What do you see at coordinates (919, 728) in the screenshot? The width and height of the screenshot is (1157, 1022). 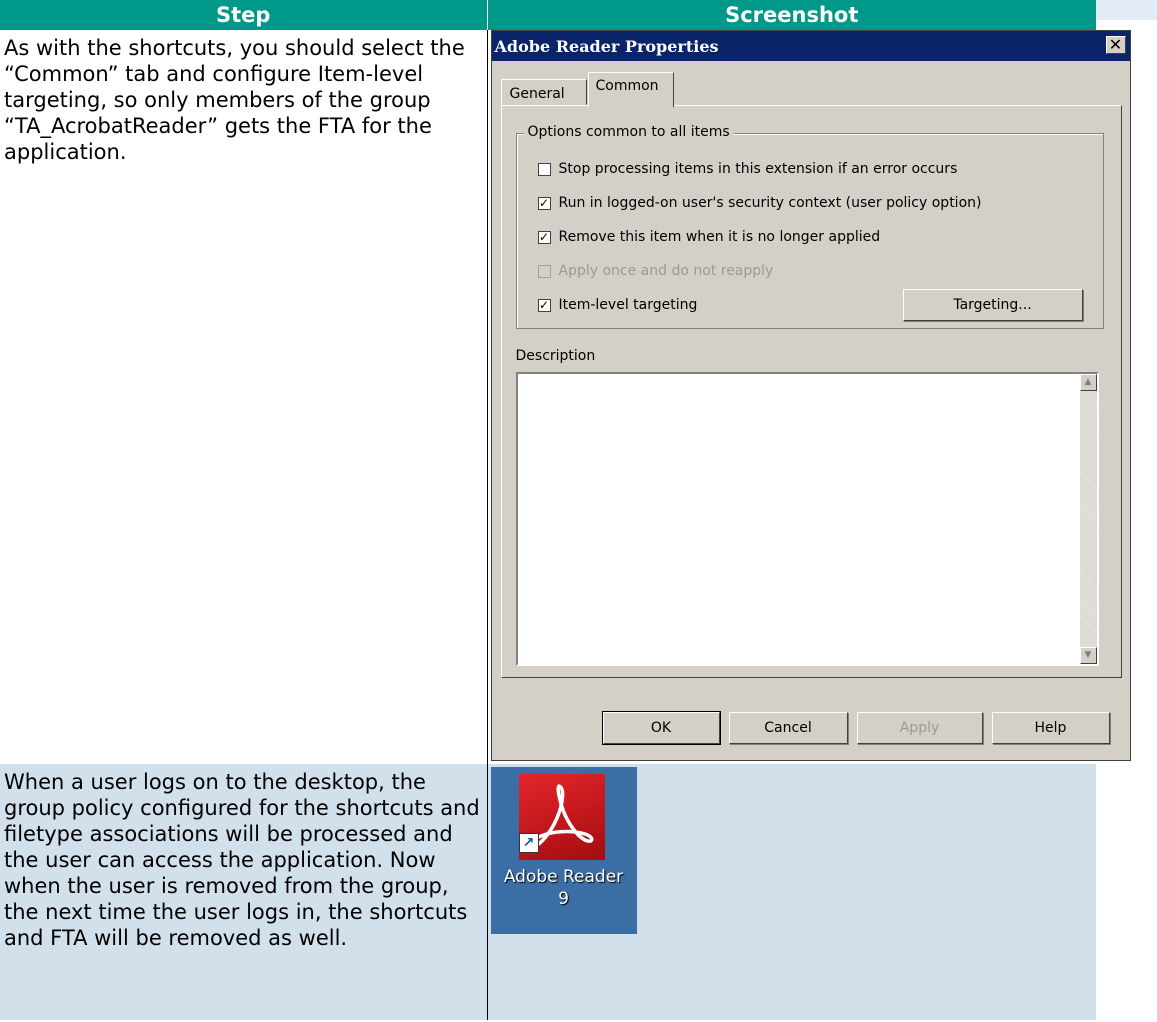 I see `apply-button: Apply` at bounding box center [919, 728].